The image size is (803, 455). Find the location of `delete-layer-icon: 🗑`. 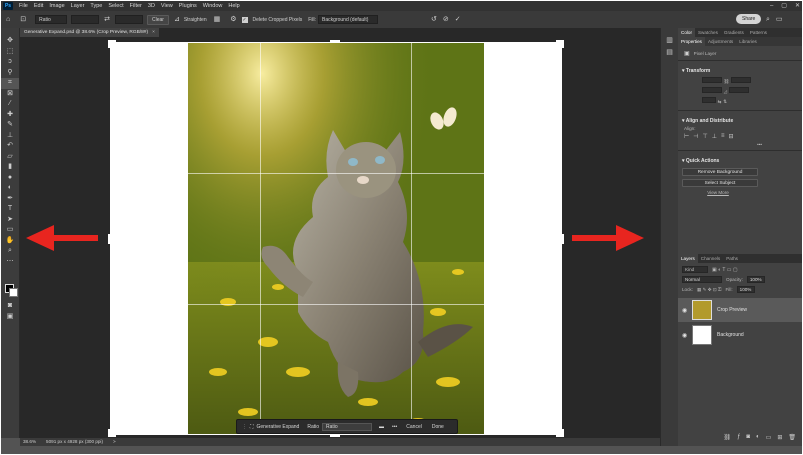

delete-layer-icon: 🗑 is located at coordinates (792, 439).